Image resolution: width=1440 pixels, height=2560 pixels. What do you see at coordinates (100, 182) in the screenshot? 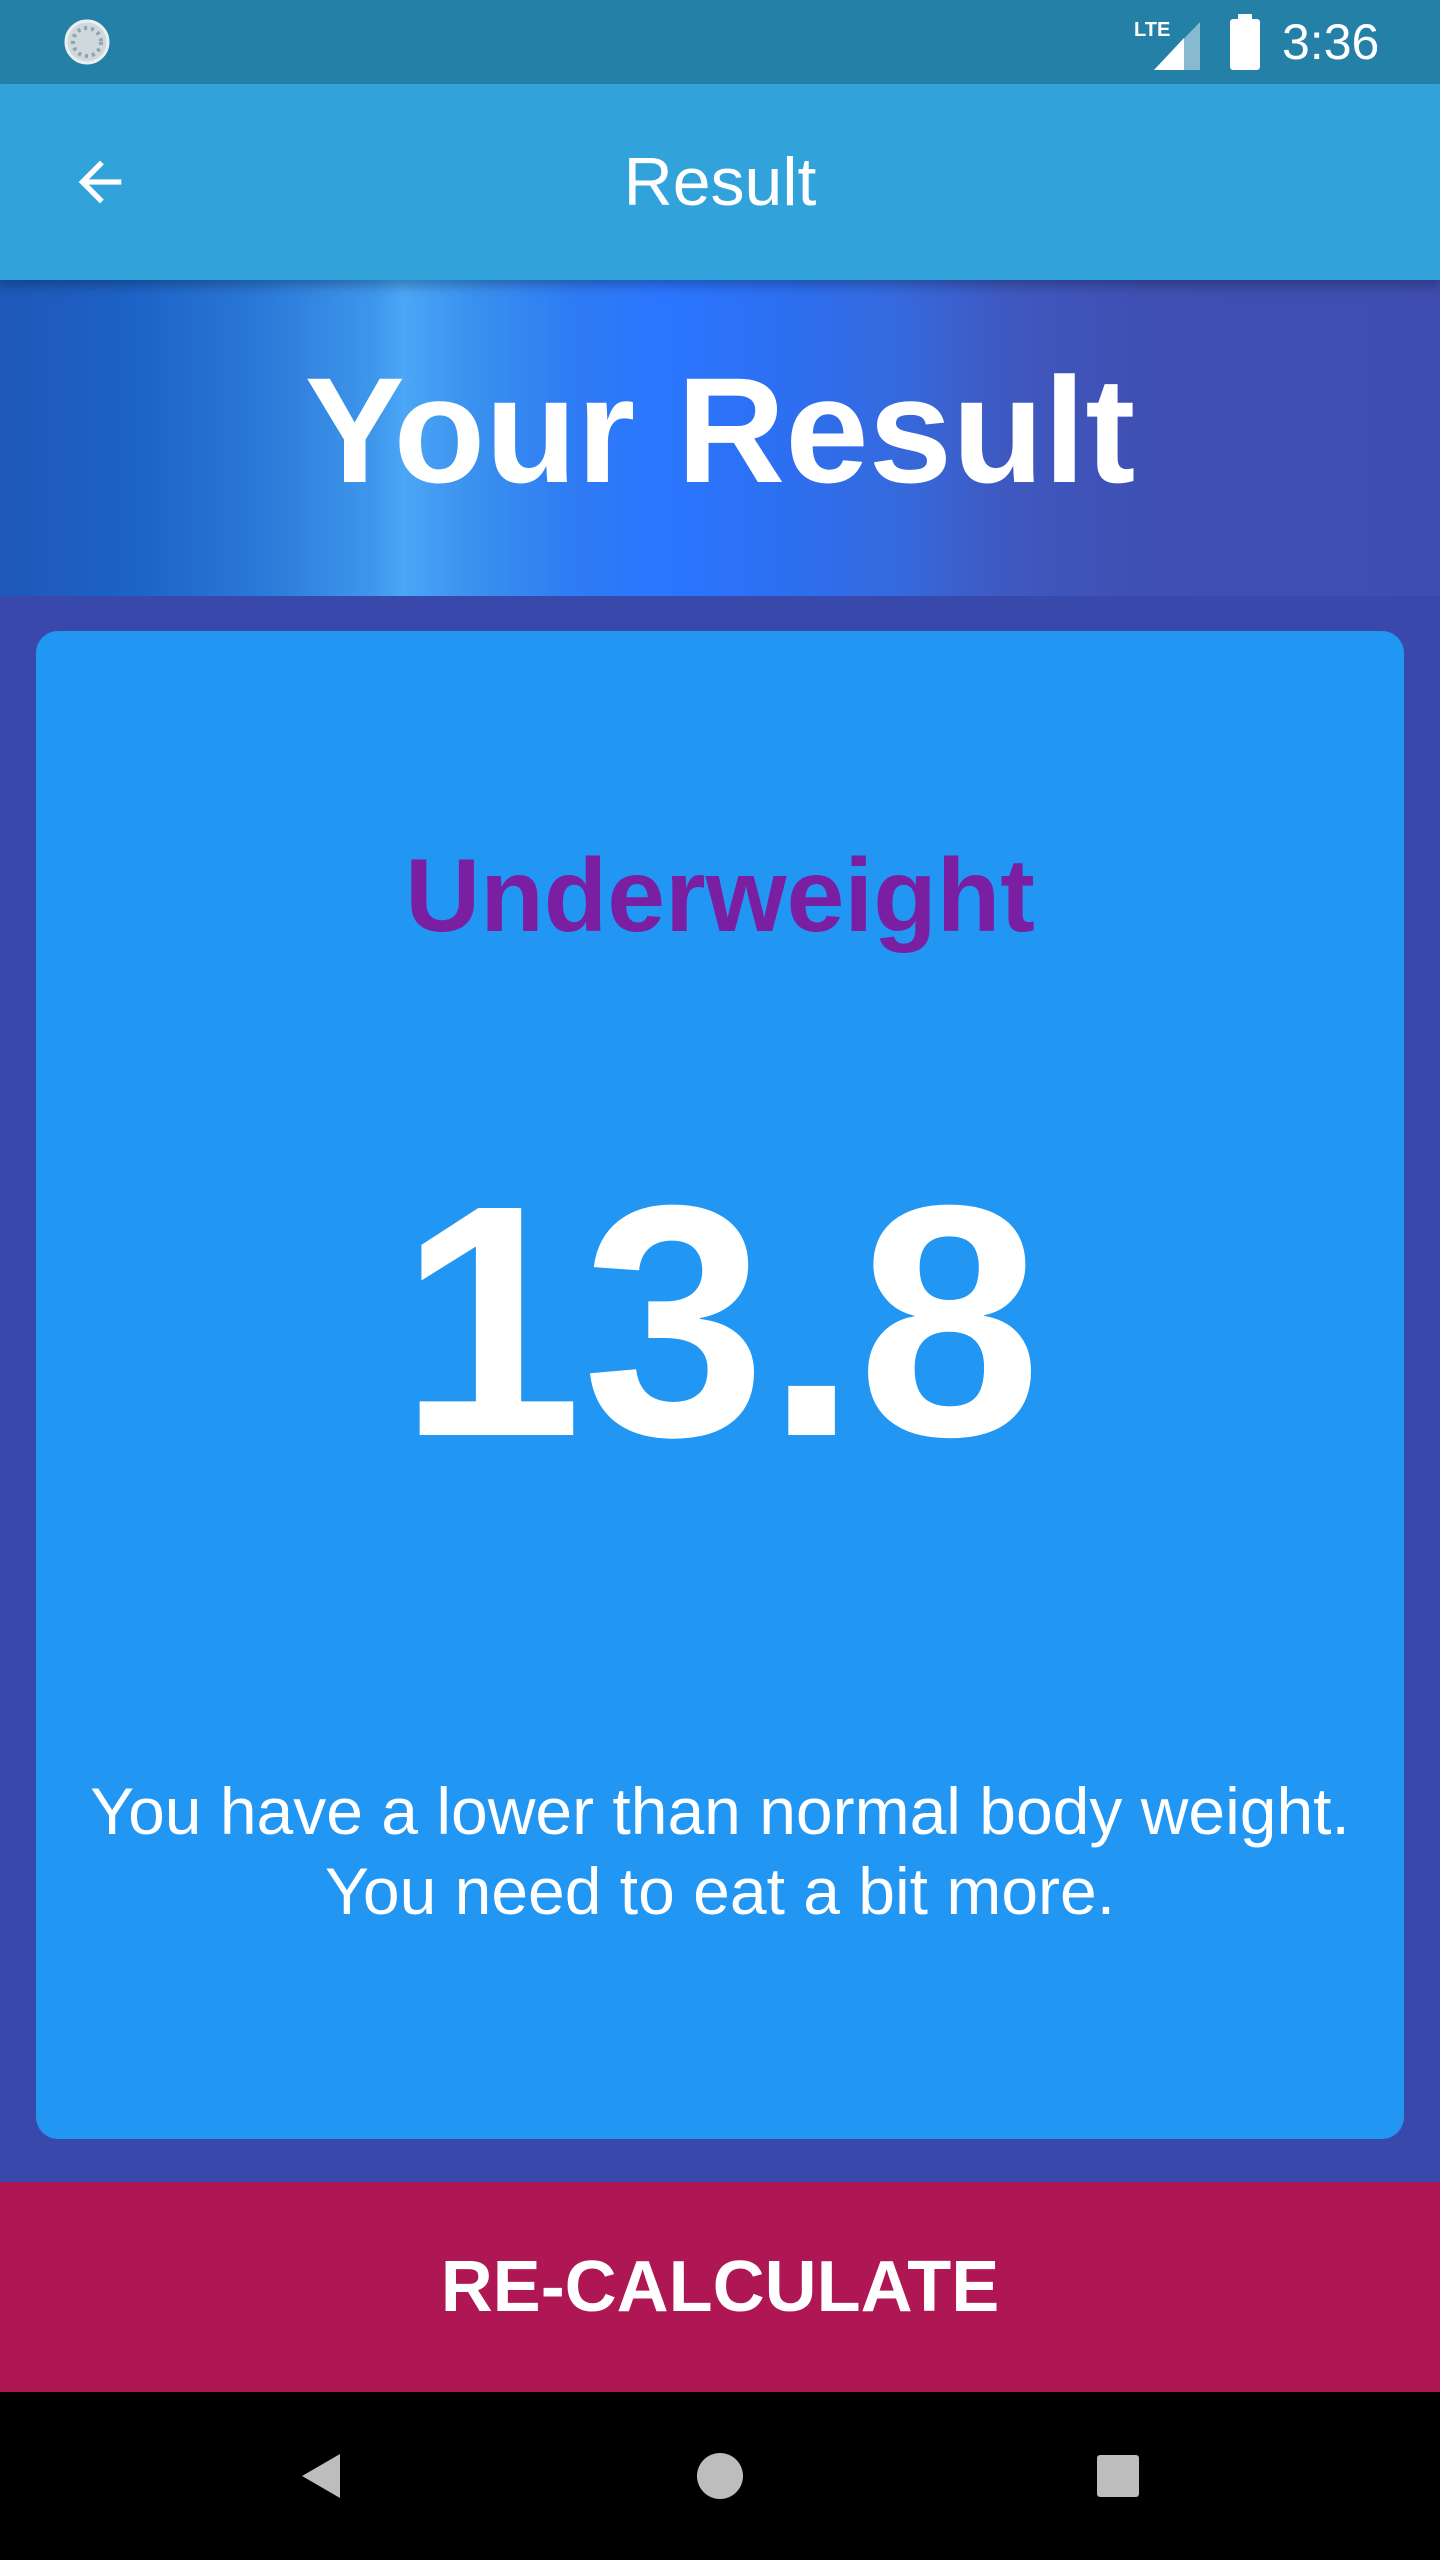
I see `arrow-back-icon` at bounding box center [100, 182].